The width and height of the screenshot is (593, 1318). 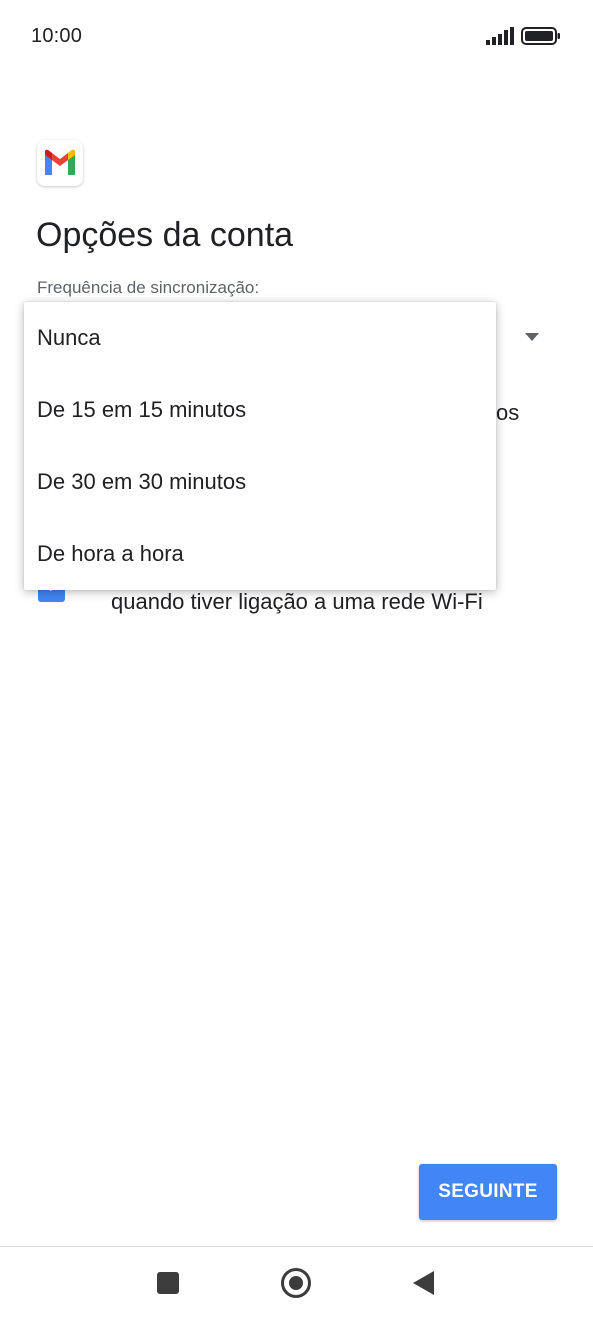 What do you see at coordinates (168, 1283) in the screenshot?
I see `recents-icon` at bounding box center [168, 1283].